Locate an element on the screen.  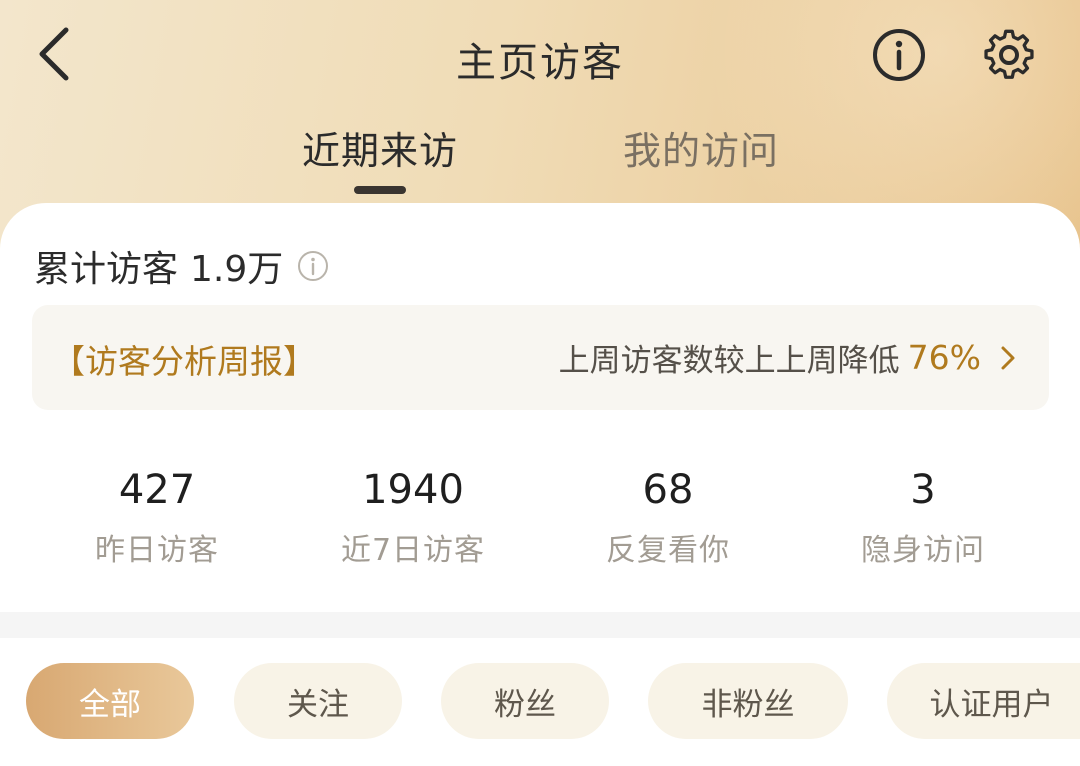
stat-last-7-days: 1940 近7日访客 is located at coordinates (413, 517).